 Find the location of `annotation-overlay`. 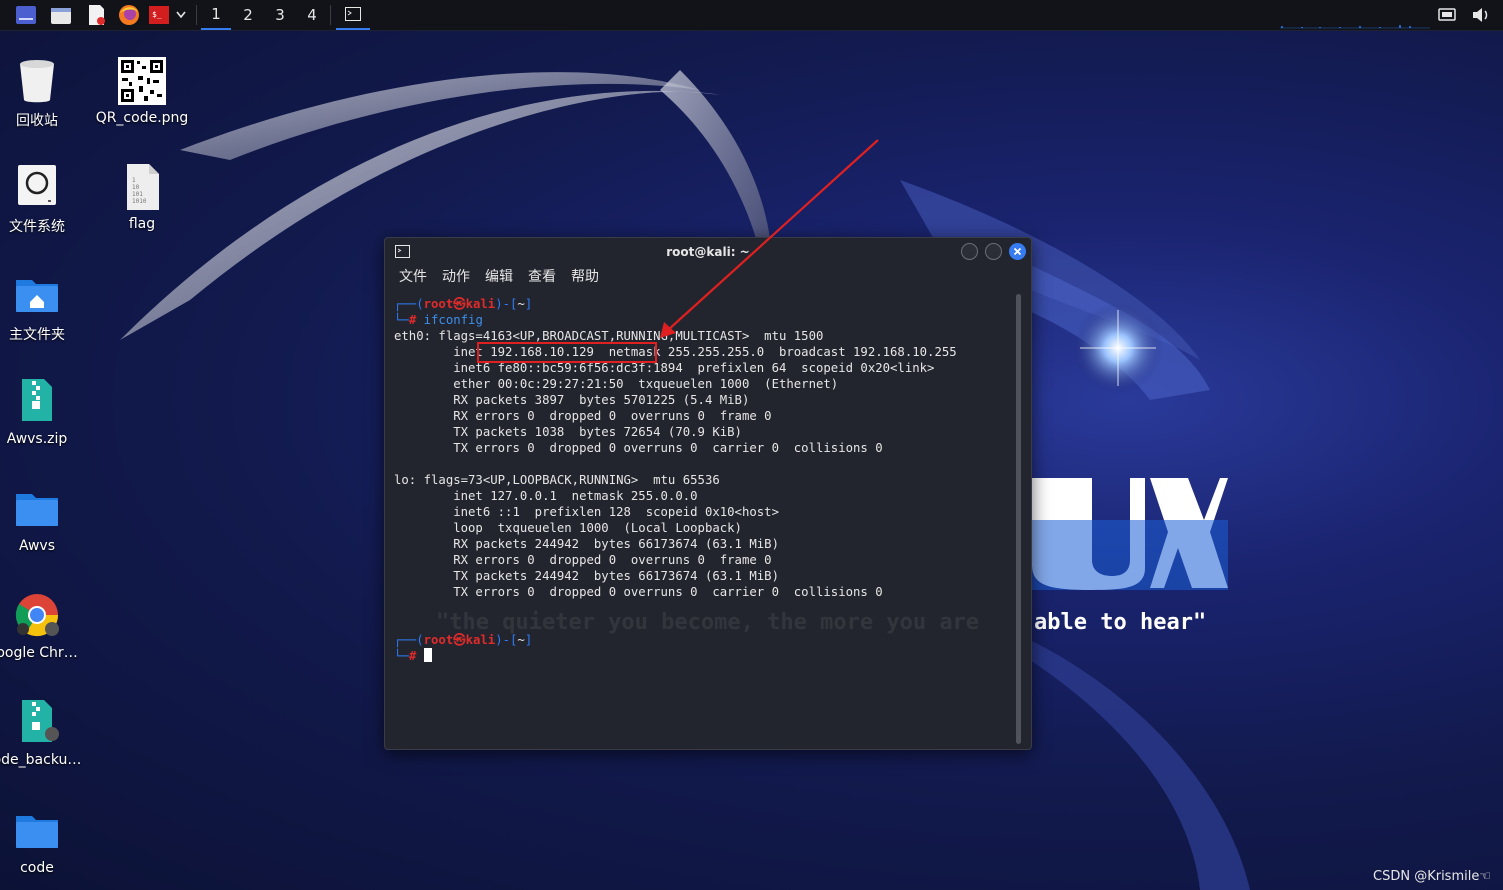

annotation-overlay is located at coordinates (678, 251).